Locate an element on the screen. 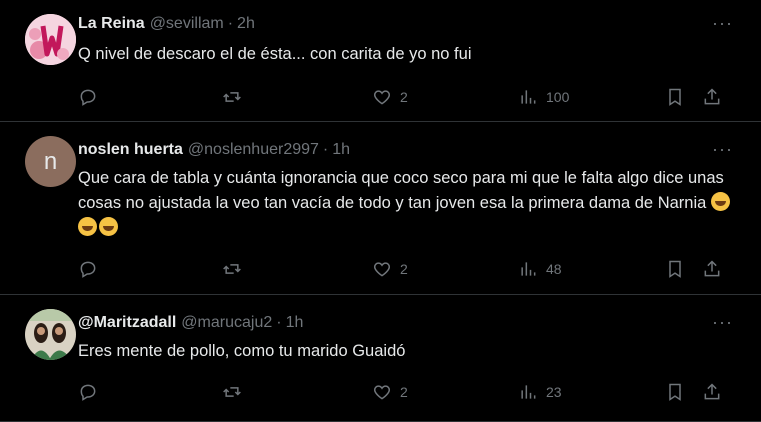 The height and width of the screenshot is (422, 761). user-handle: @marucaju2 is located at coordinates (226, 323).